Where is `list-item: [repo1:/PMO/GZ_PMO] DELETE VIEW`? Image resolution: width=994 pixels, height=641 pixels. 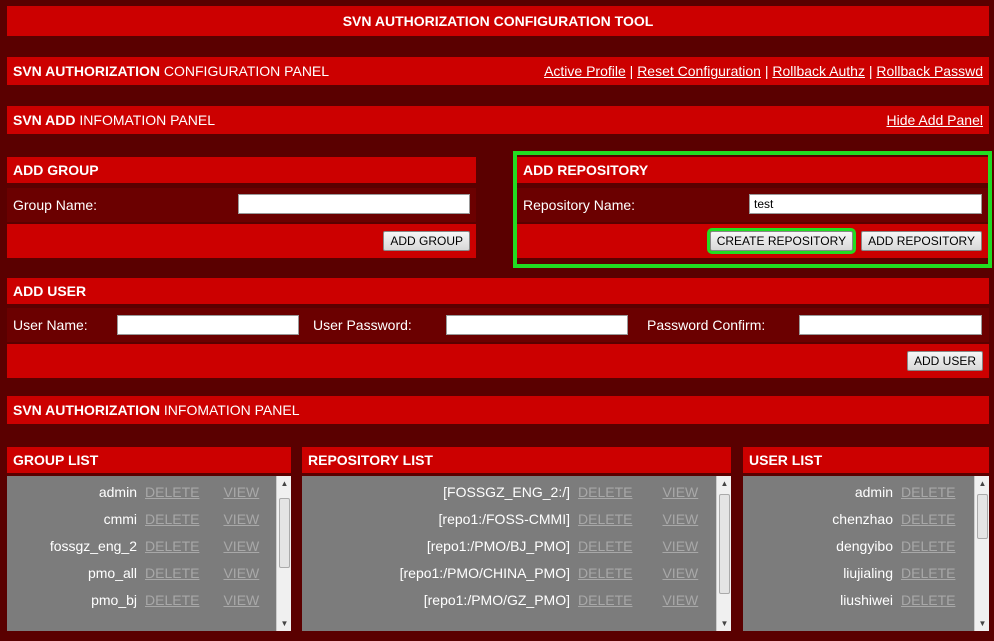
list-item: [repo1:/PMO/GZ_PMO] DELETE VIEW is located at coordinates (516, 599).